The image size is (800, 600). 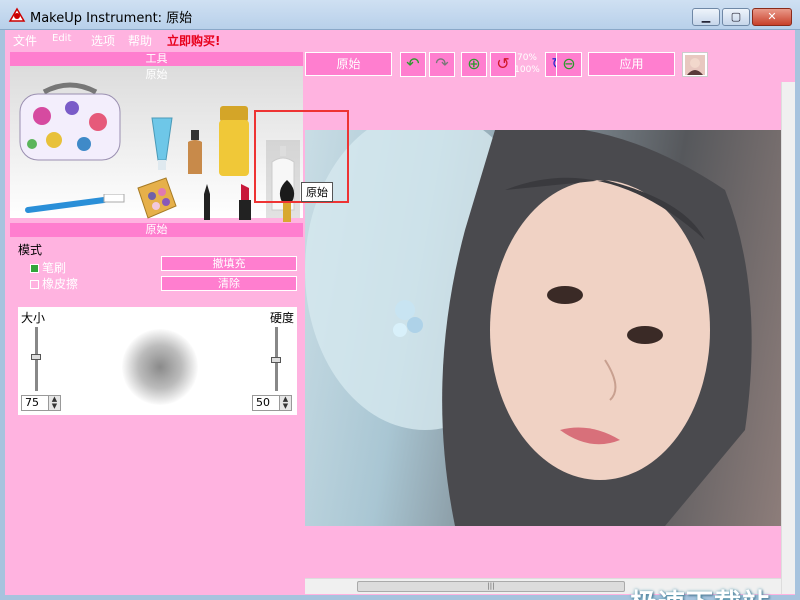 What do you see at coordinates (527, 64) in the screenshot?
I see `zoom-level: 70% 100%` at bounding box center [527, 64].